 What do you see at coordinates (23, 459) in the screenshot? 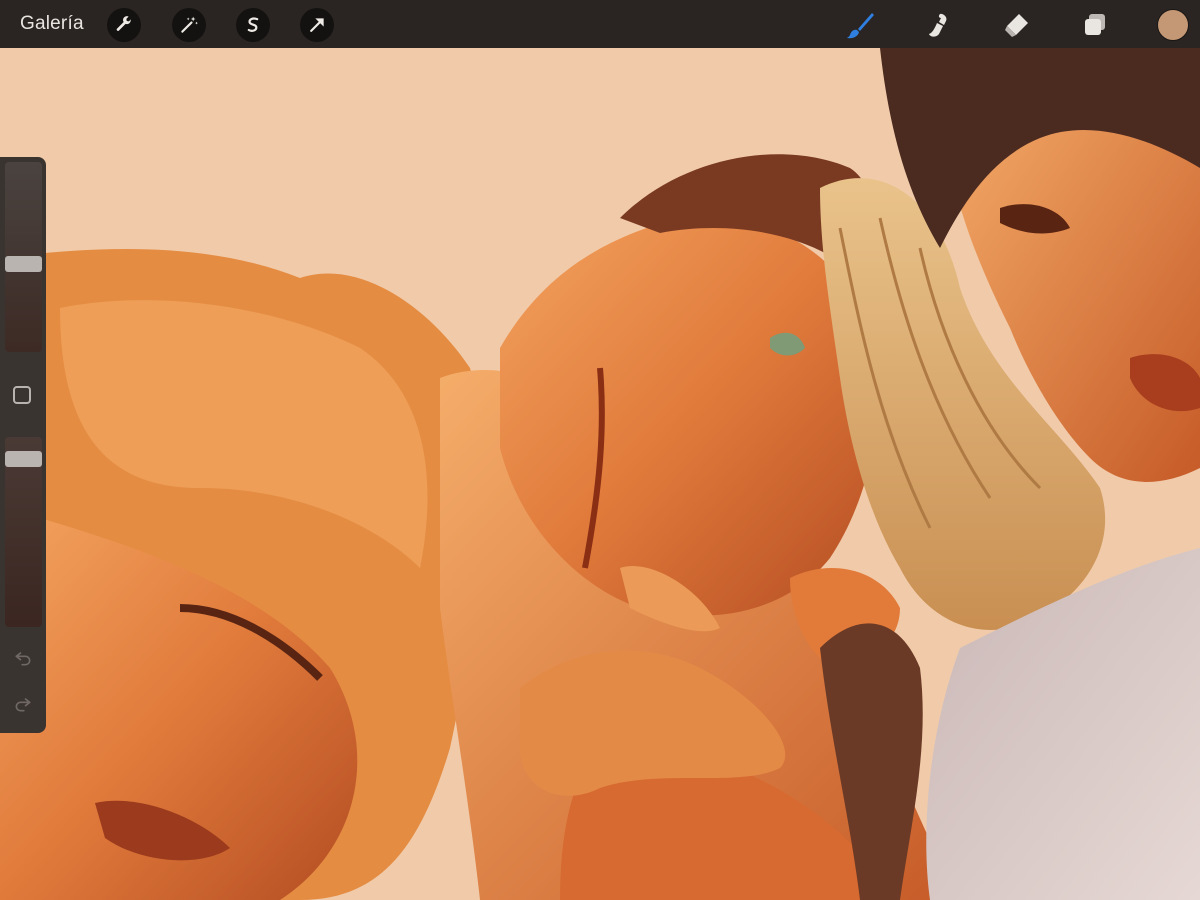
I see `opacity-thumb` at bounding box center [23, 459].